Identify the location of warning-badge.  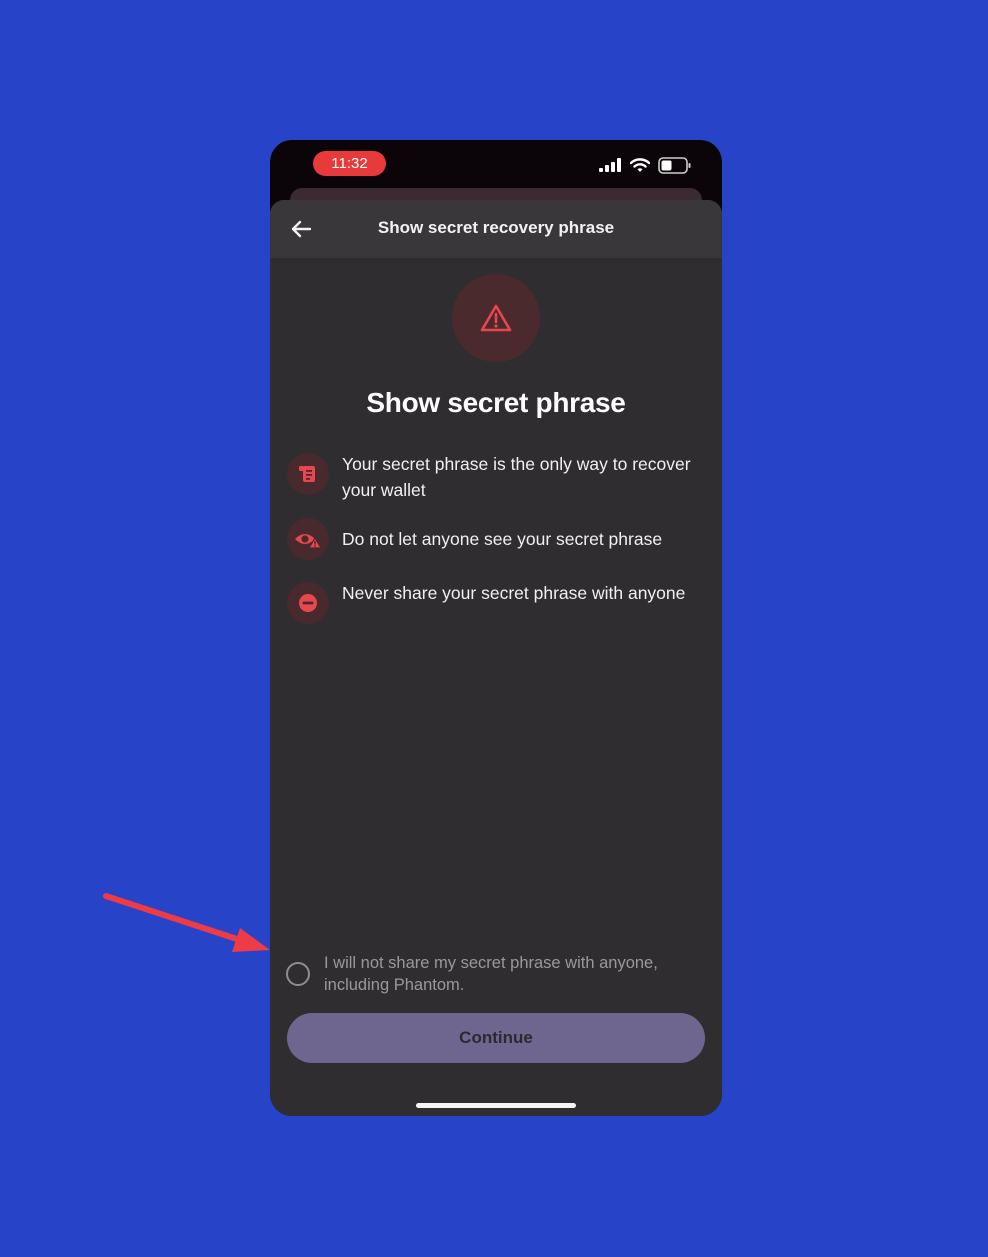
(496, 318).